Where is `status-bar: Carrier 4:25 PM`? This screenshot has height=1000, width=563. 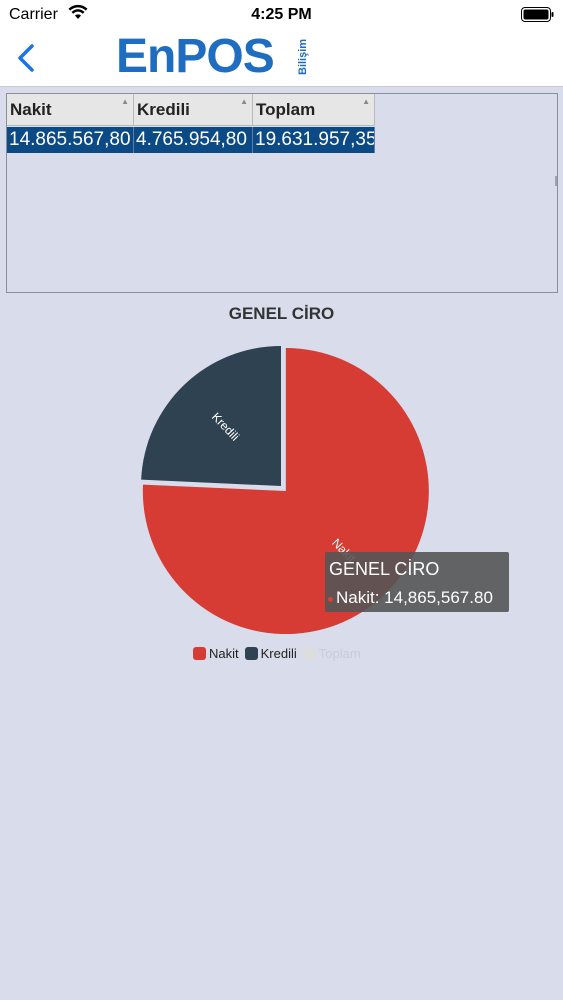
status-bar: Carrier 4:25 PM is located at coordinates (281, 15).